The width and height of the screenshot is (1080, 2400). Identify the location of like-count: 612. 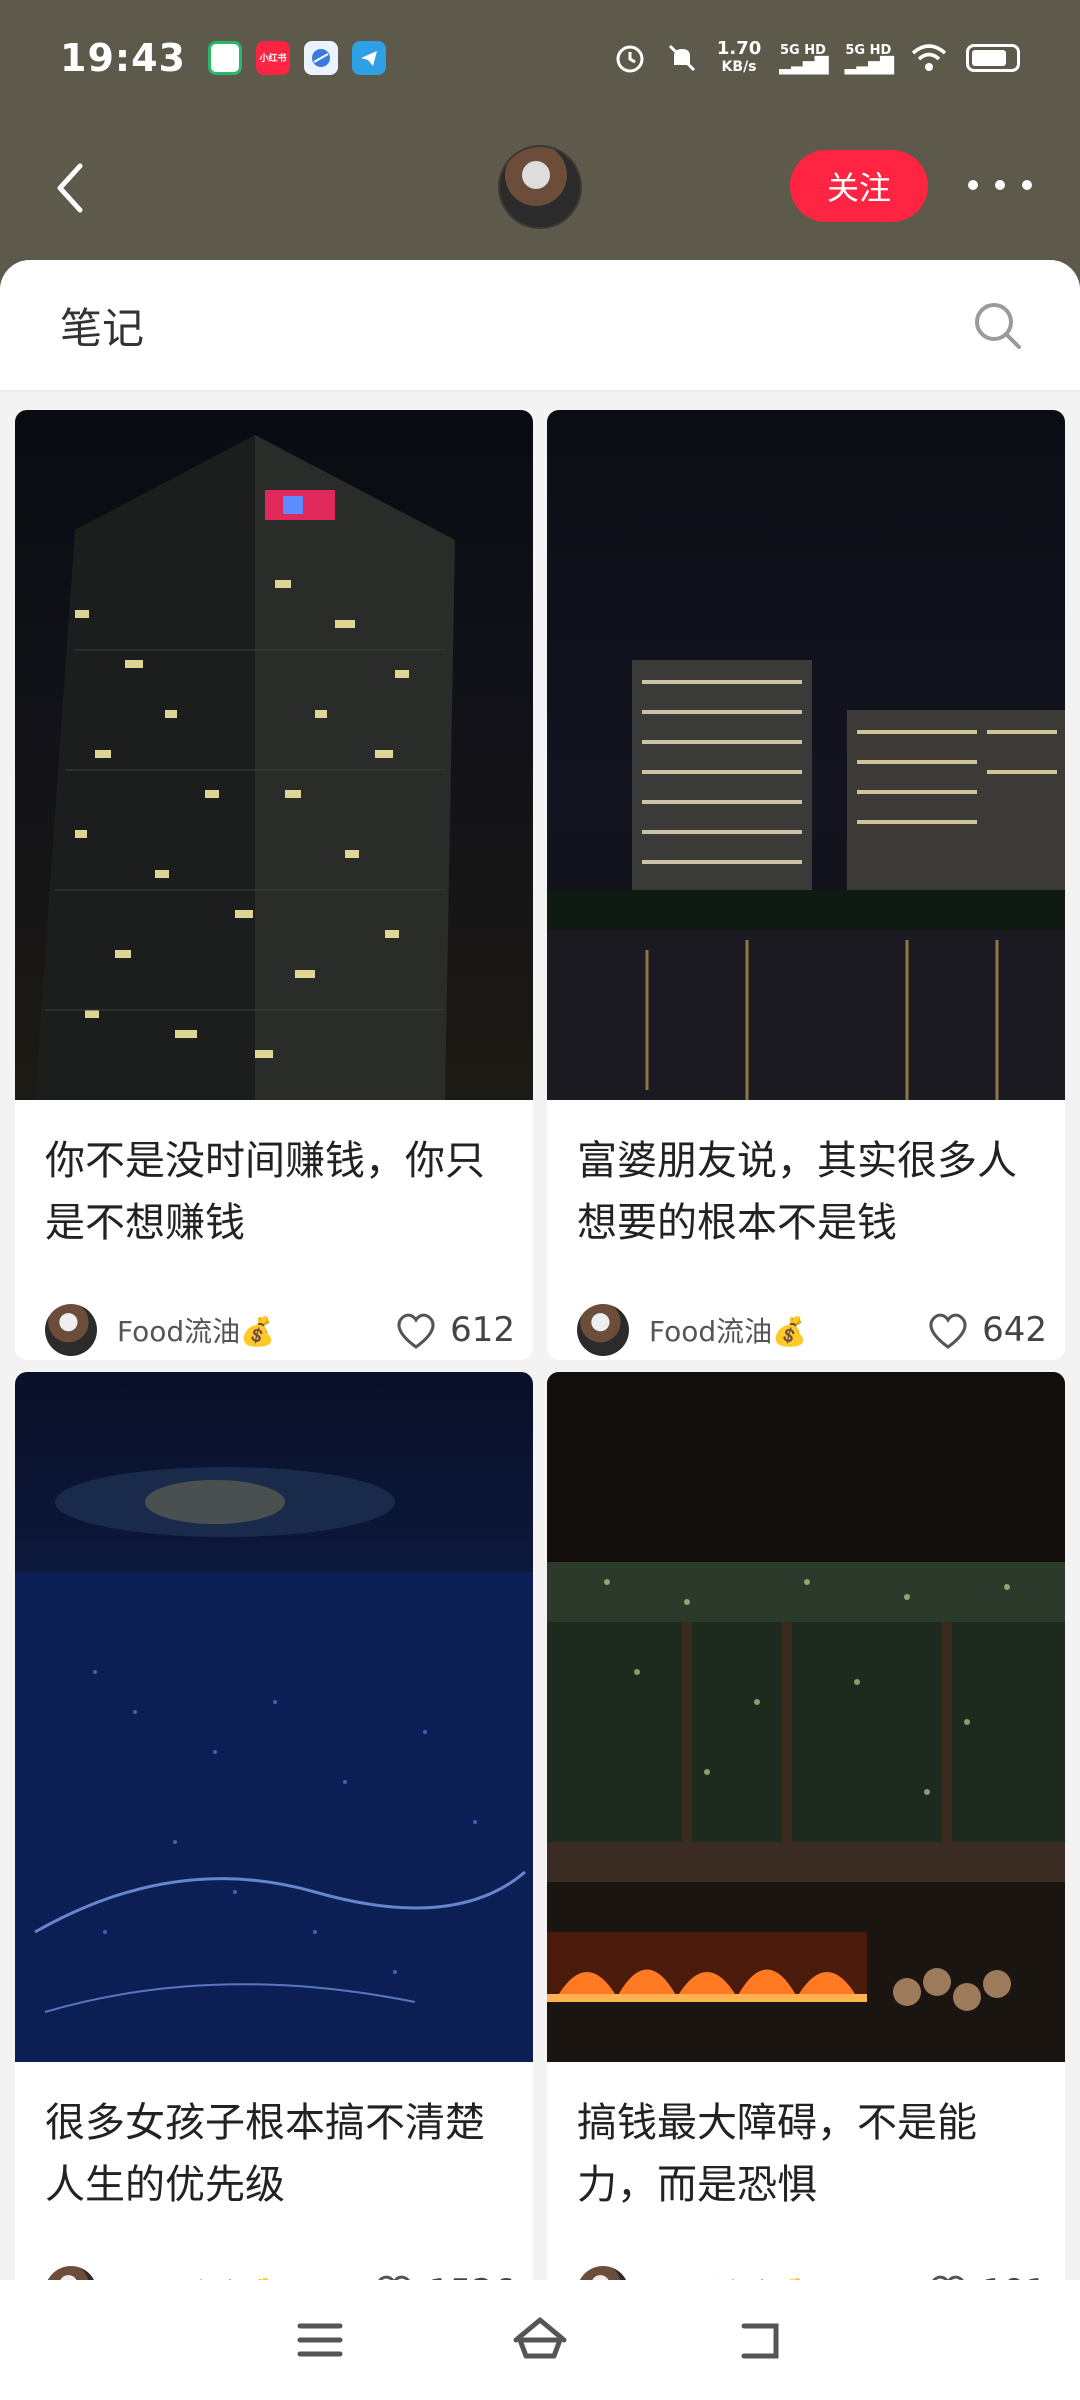
(482, 1330).